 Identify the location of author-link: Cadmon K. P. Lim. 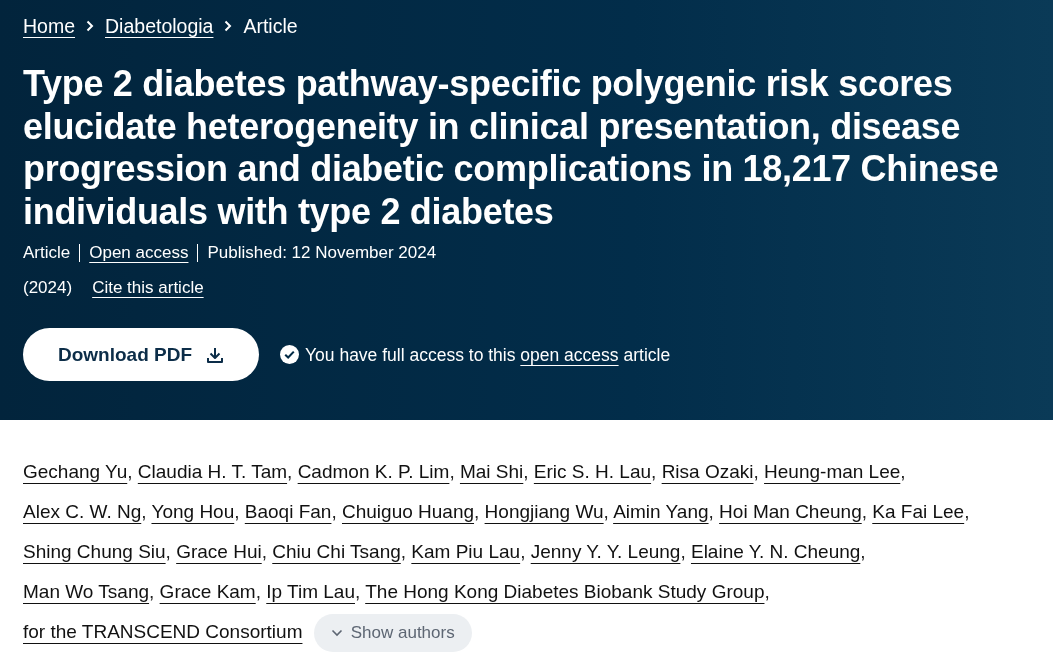
(373, 471).